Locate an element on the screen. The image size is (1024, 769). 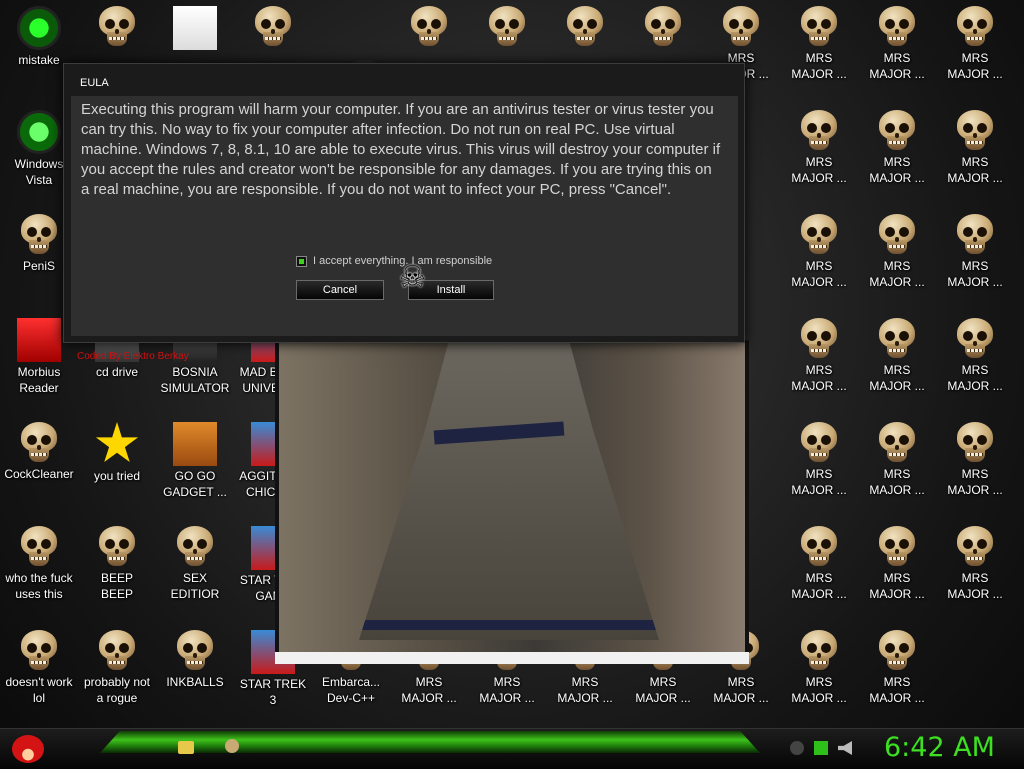
dialog-title: EULA is located at coordinates (94, 83).